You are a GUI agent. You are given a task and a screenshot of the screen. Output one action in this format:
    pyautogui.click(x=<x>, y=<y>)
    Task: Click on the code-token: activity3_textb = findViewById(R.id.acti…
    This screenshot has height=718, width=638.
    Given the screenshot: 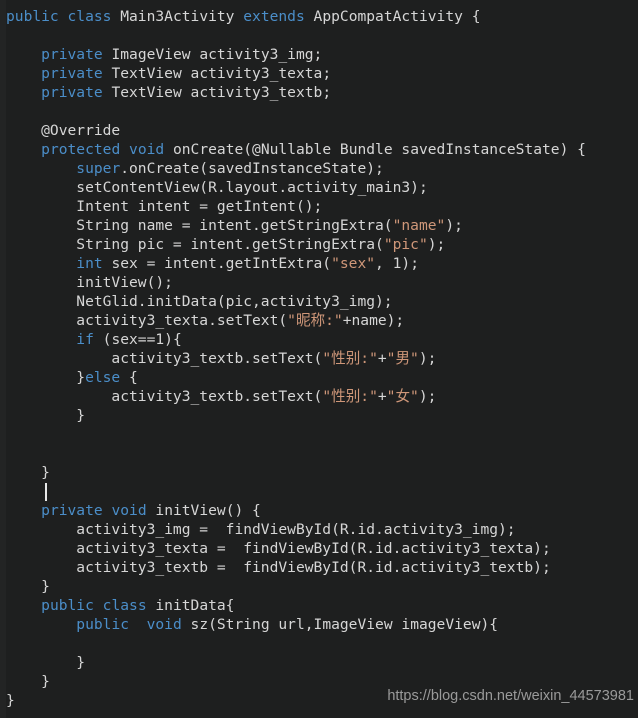 What is the action you would take?
    pyautogui.click(x=278, y=567)
    